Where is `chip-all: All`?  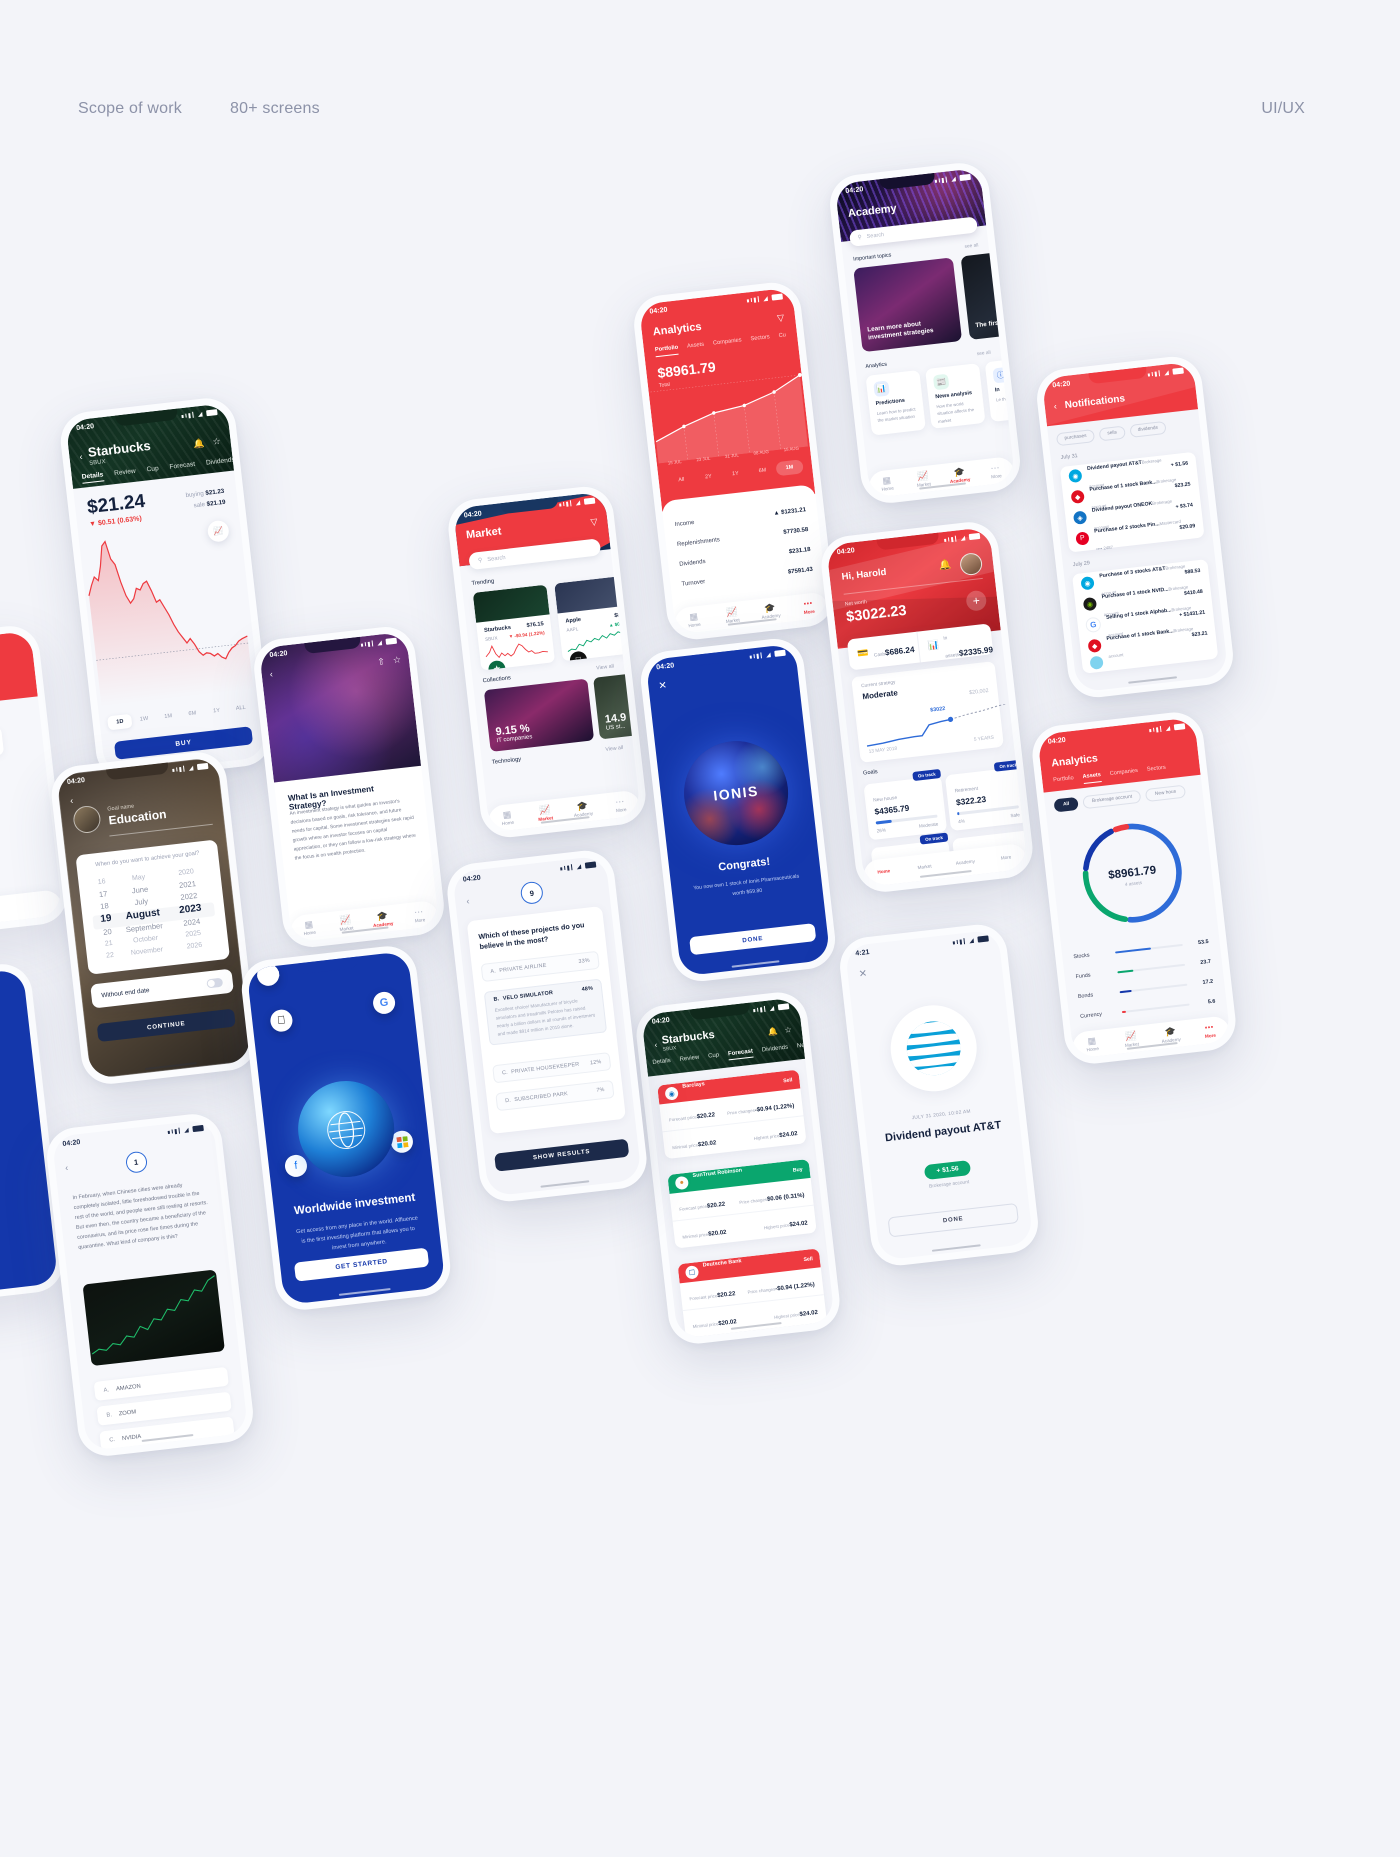
chip-all: All is located at coordinates (1066, 804).